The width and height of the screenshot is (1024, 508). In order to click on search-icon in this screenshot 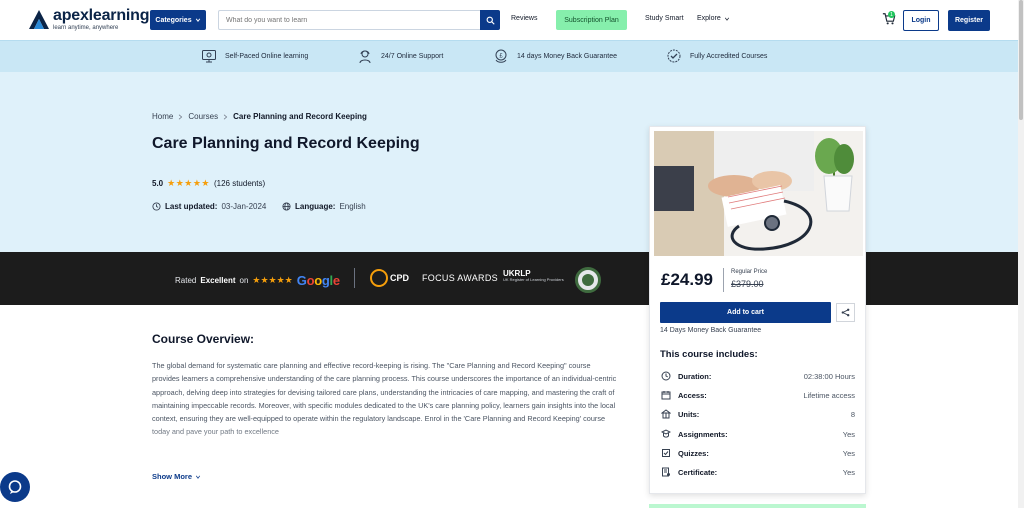, I will do `click(490, 20)`.